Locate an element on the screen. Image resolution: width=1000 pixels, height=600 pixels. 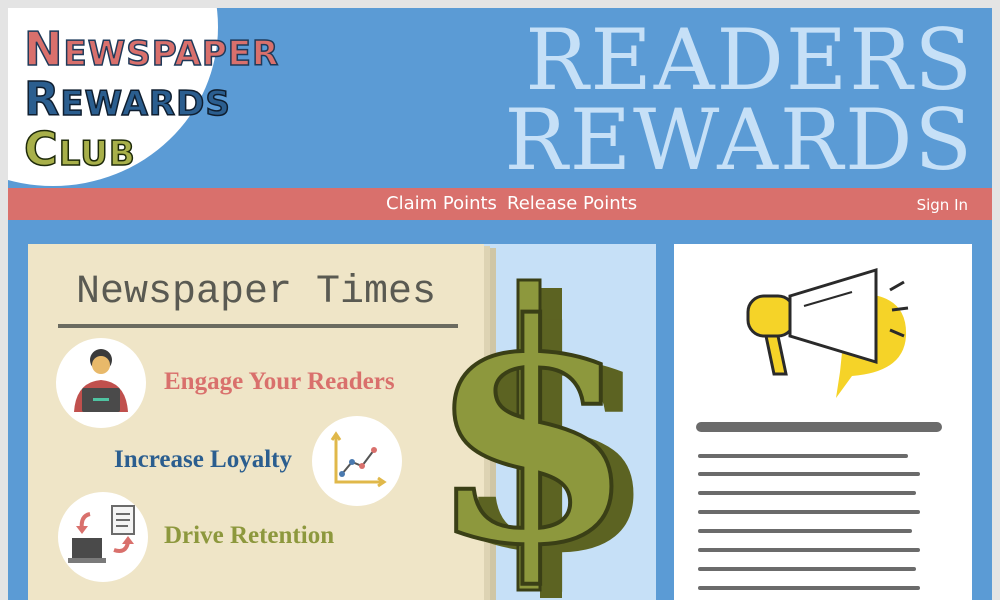
hero-title-readers: READERS is located at coordinates (749, 60).